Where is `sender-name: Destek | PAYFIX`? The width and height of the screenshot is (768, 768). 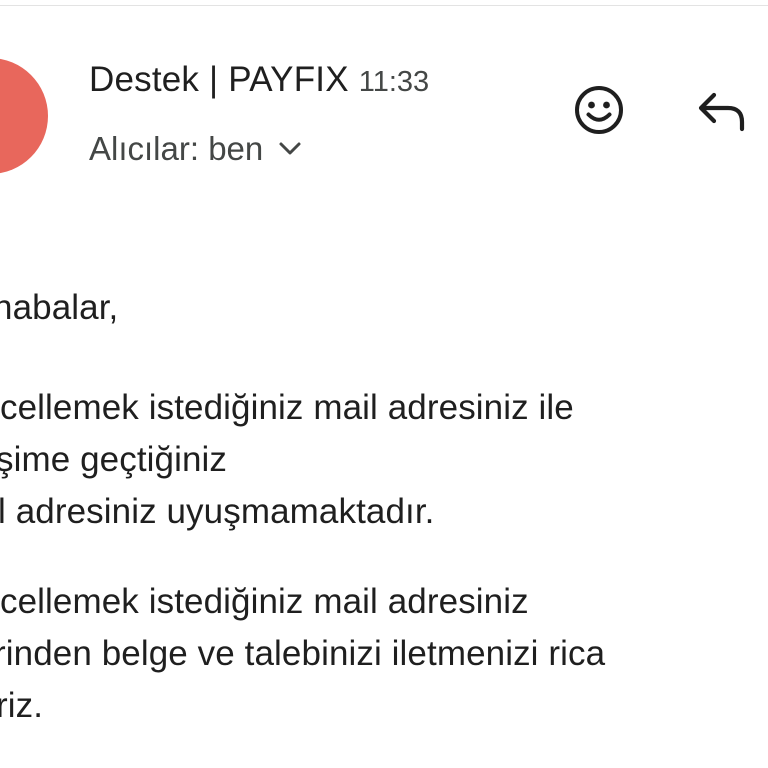 sender-name: Destek | PAYFIX is located at coordinates (219, 79).